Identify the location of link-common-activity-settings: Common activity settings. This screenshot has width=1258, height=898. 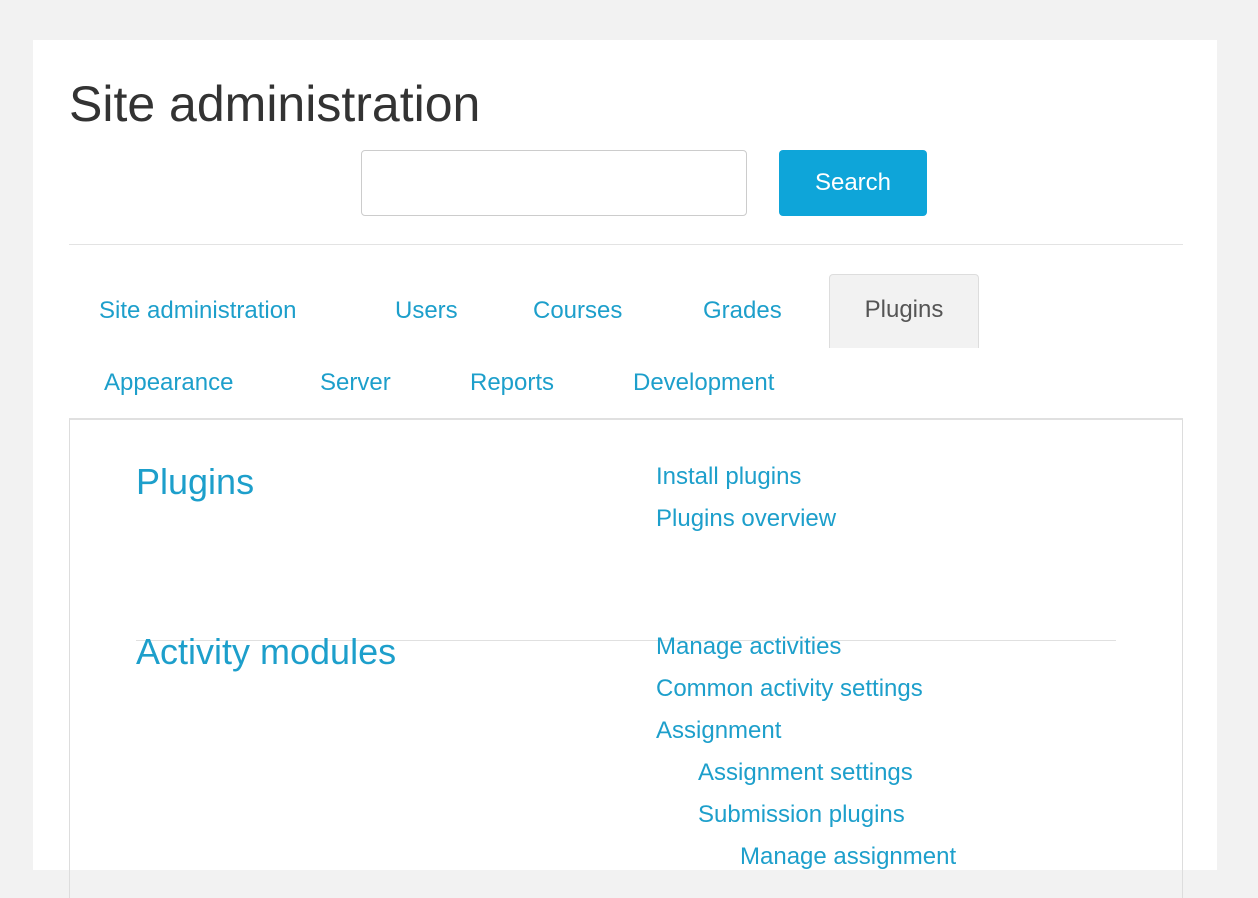
(789, 689).